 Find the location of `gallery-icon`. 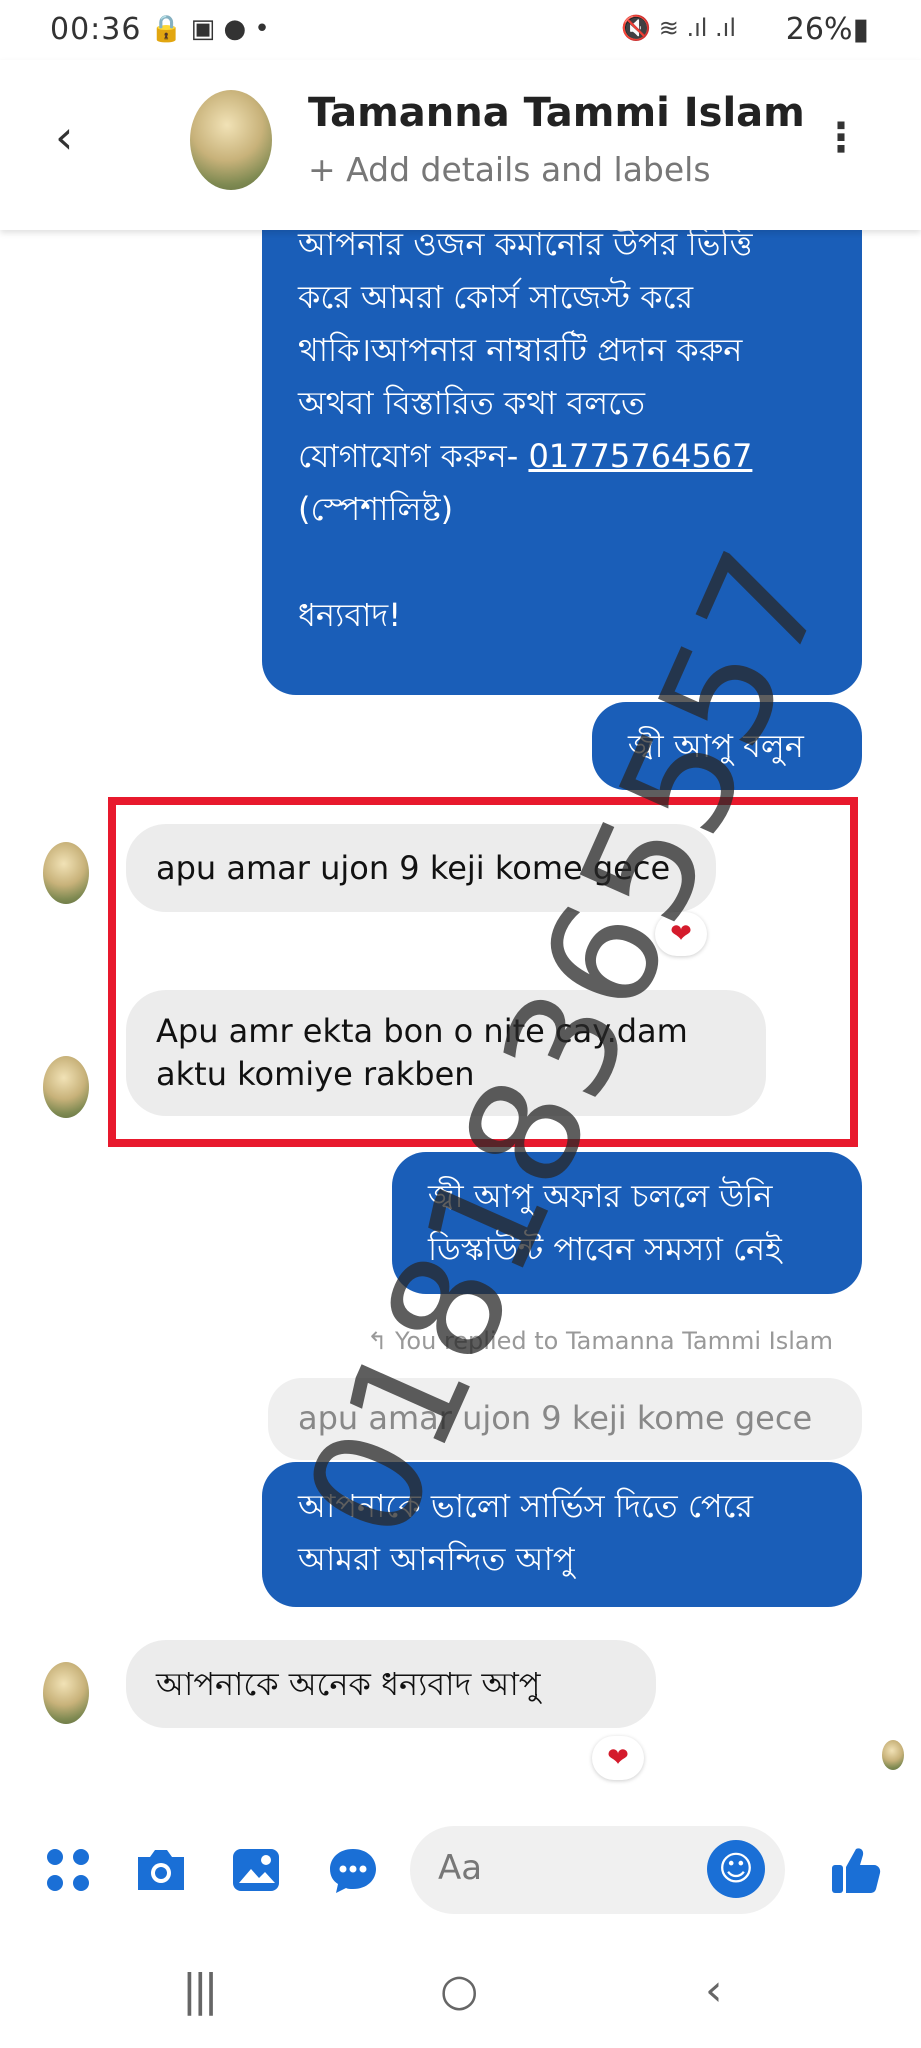

gallery-icon is located at coordinates (256, 1870).